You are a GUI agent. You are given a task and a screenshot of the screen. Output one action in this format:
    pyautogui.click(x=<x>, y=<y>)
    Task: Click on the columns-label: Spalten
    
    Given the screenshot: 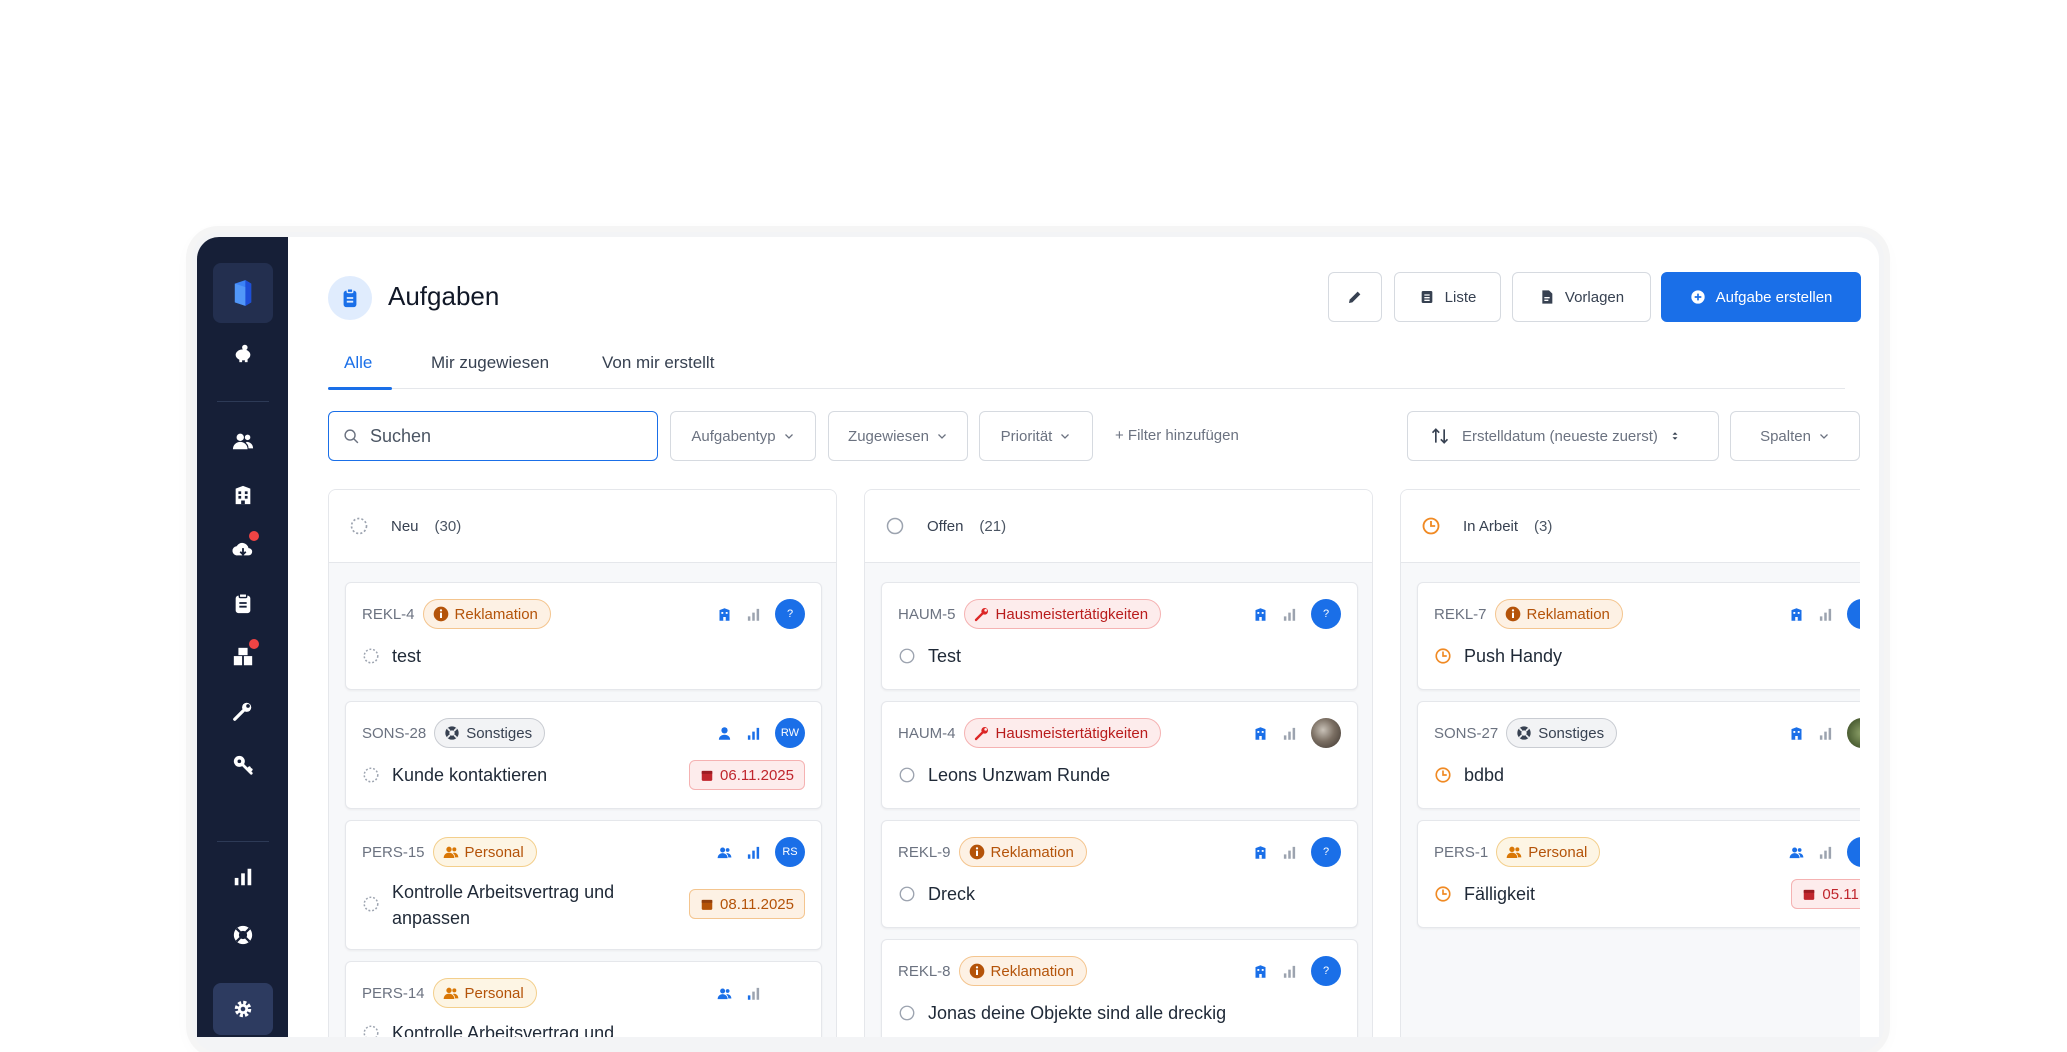 What is the action you would take?
    pyautogui.click(x=1785, y=436)
    